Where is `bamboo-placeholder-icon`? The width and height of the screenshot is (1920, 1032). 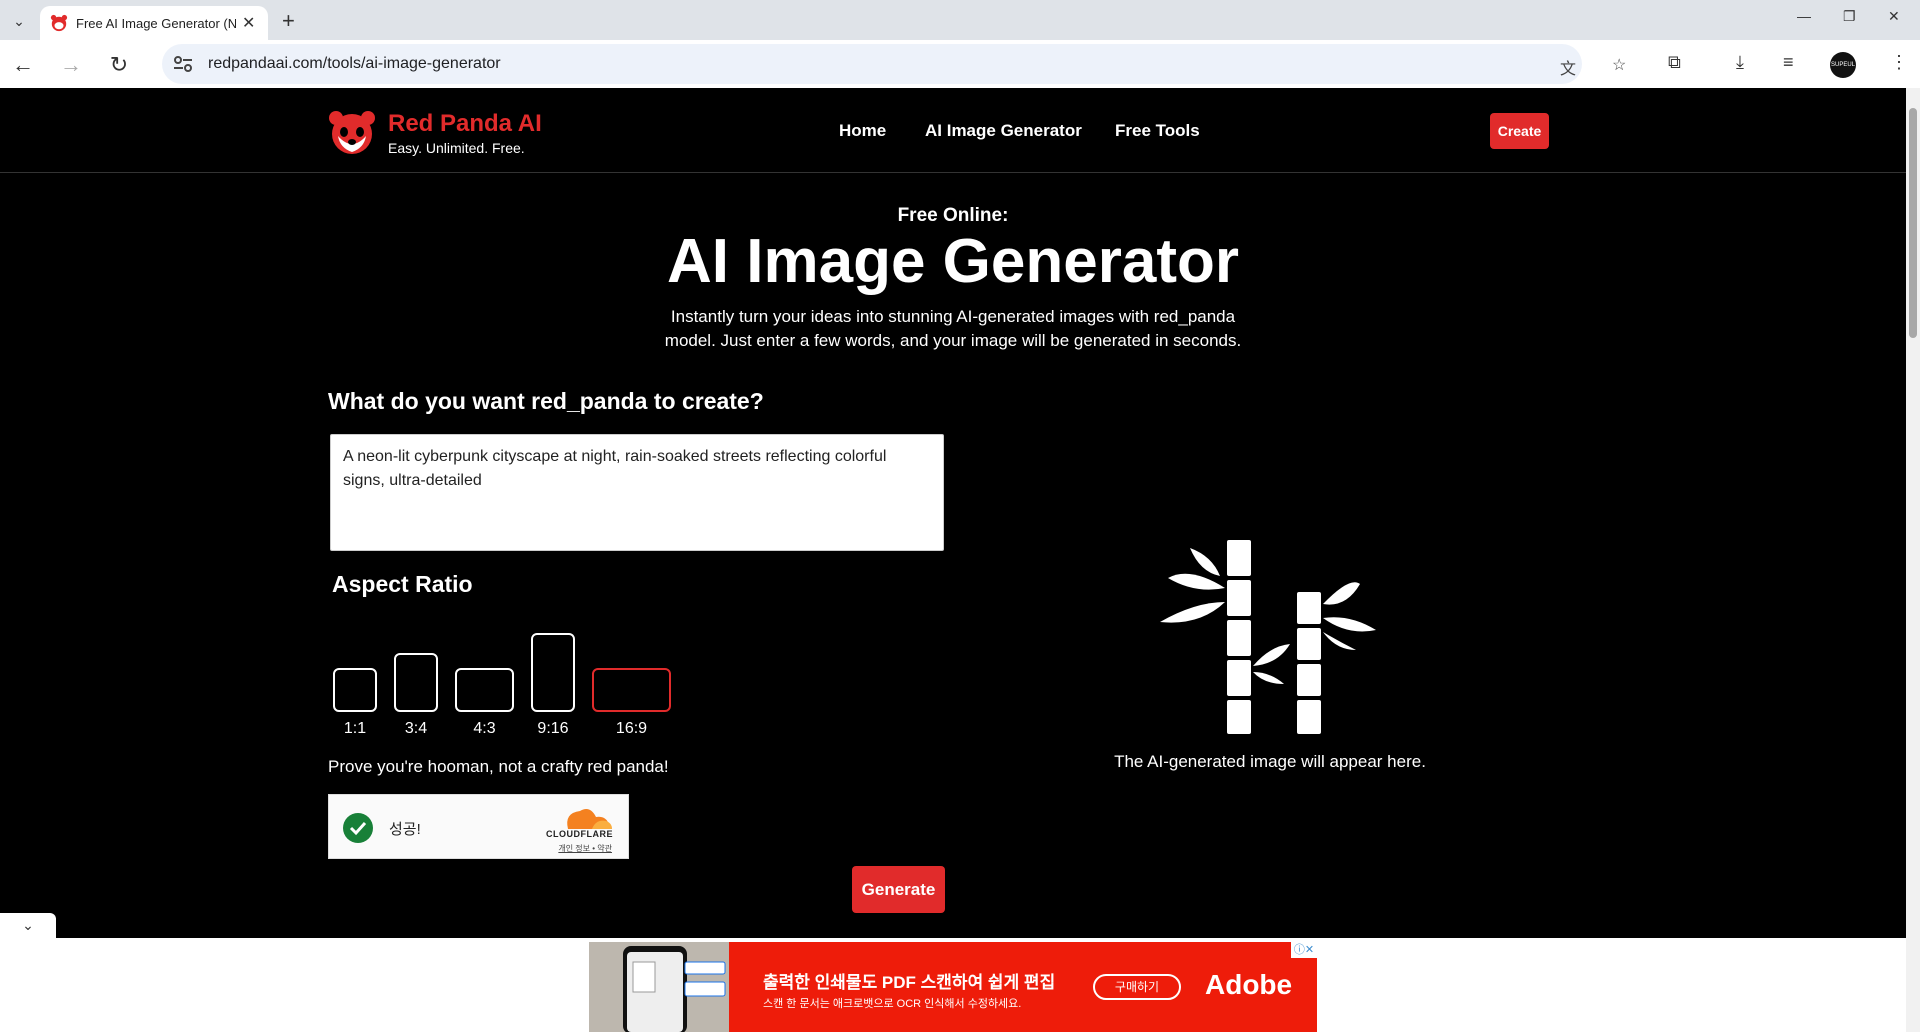 bamboo-placeholder-icon is located at coordinates (1268, 637).